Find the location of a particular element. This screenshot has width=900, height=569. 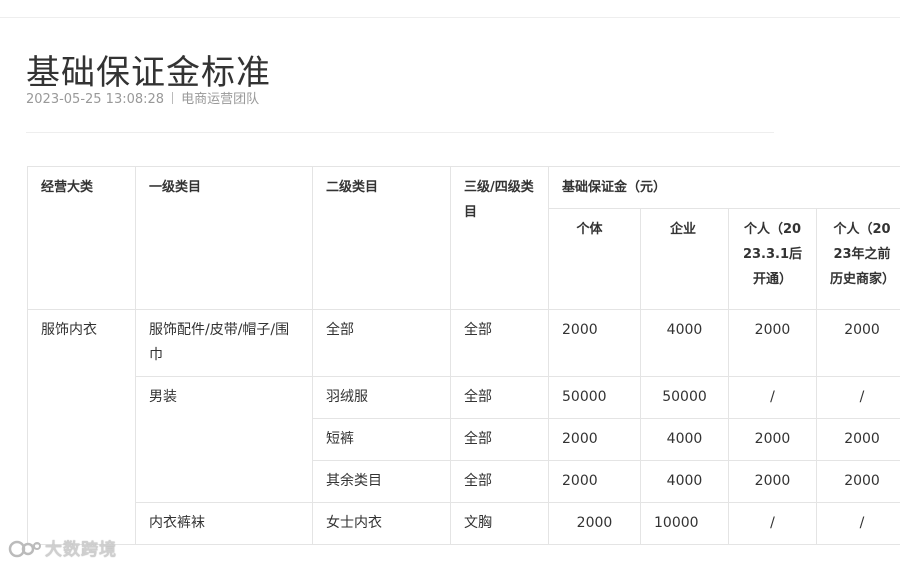

cell-level1: 服饰配件/皮带/帽子/围巾 is located at coordinates (224, 343).